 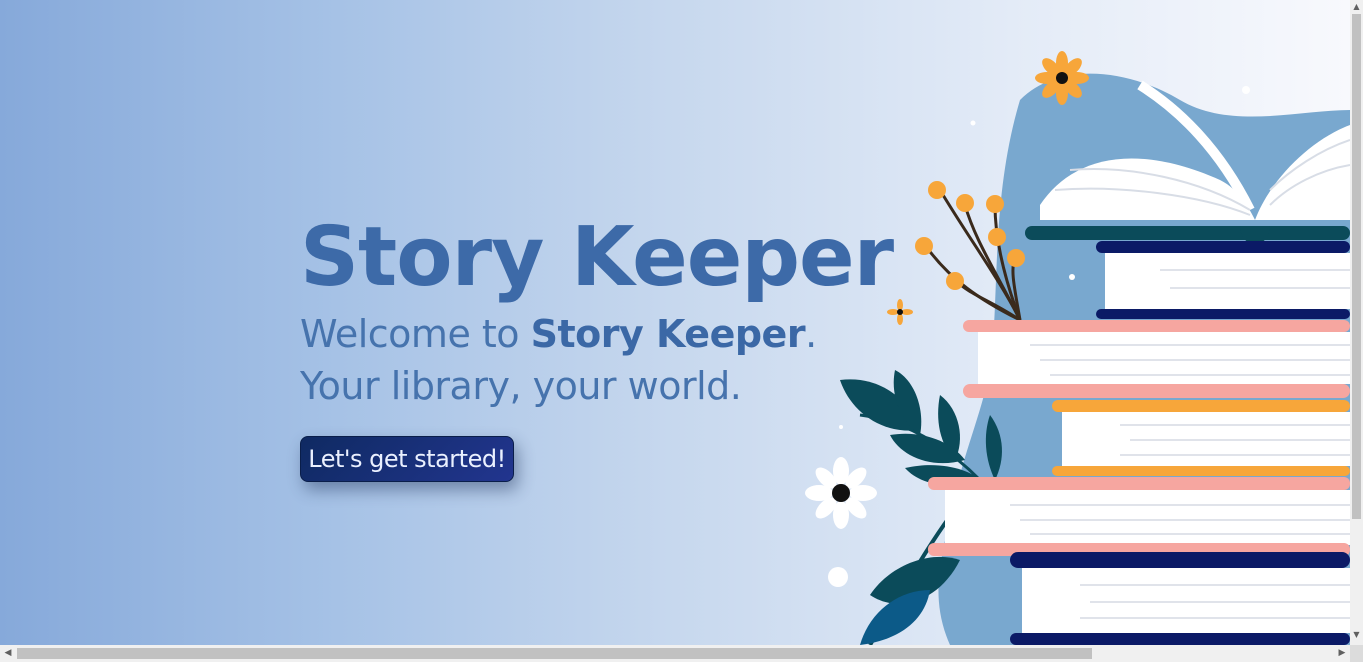 I want to click on get-started-button: Let's get started!, so click(x=407, y=459).